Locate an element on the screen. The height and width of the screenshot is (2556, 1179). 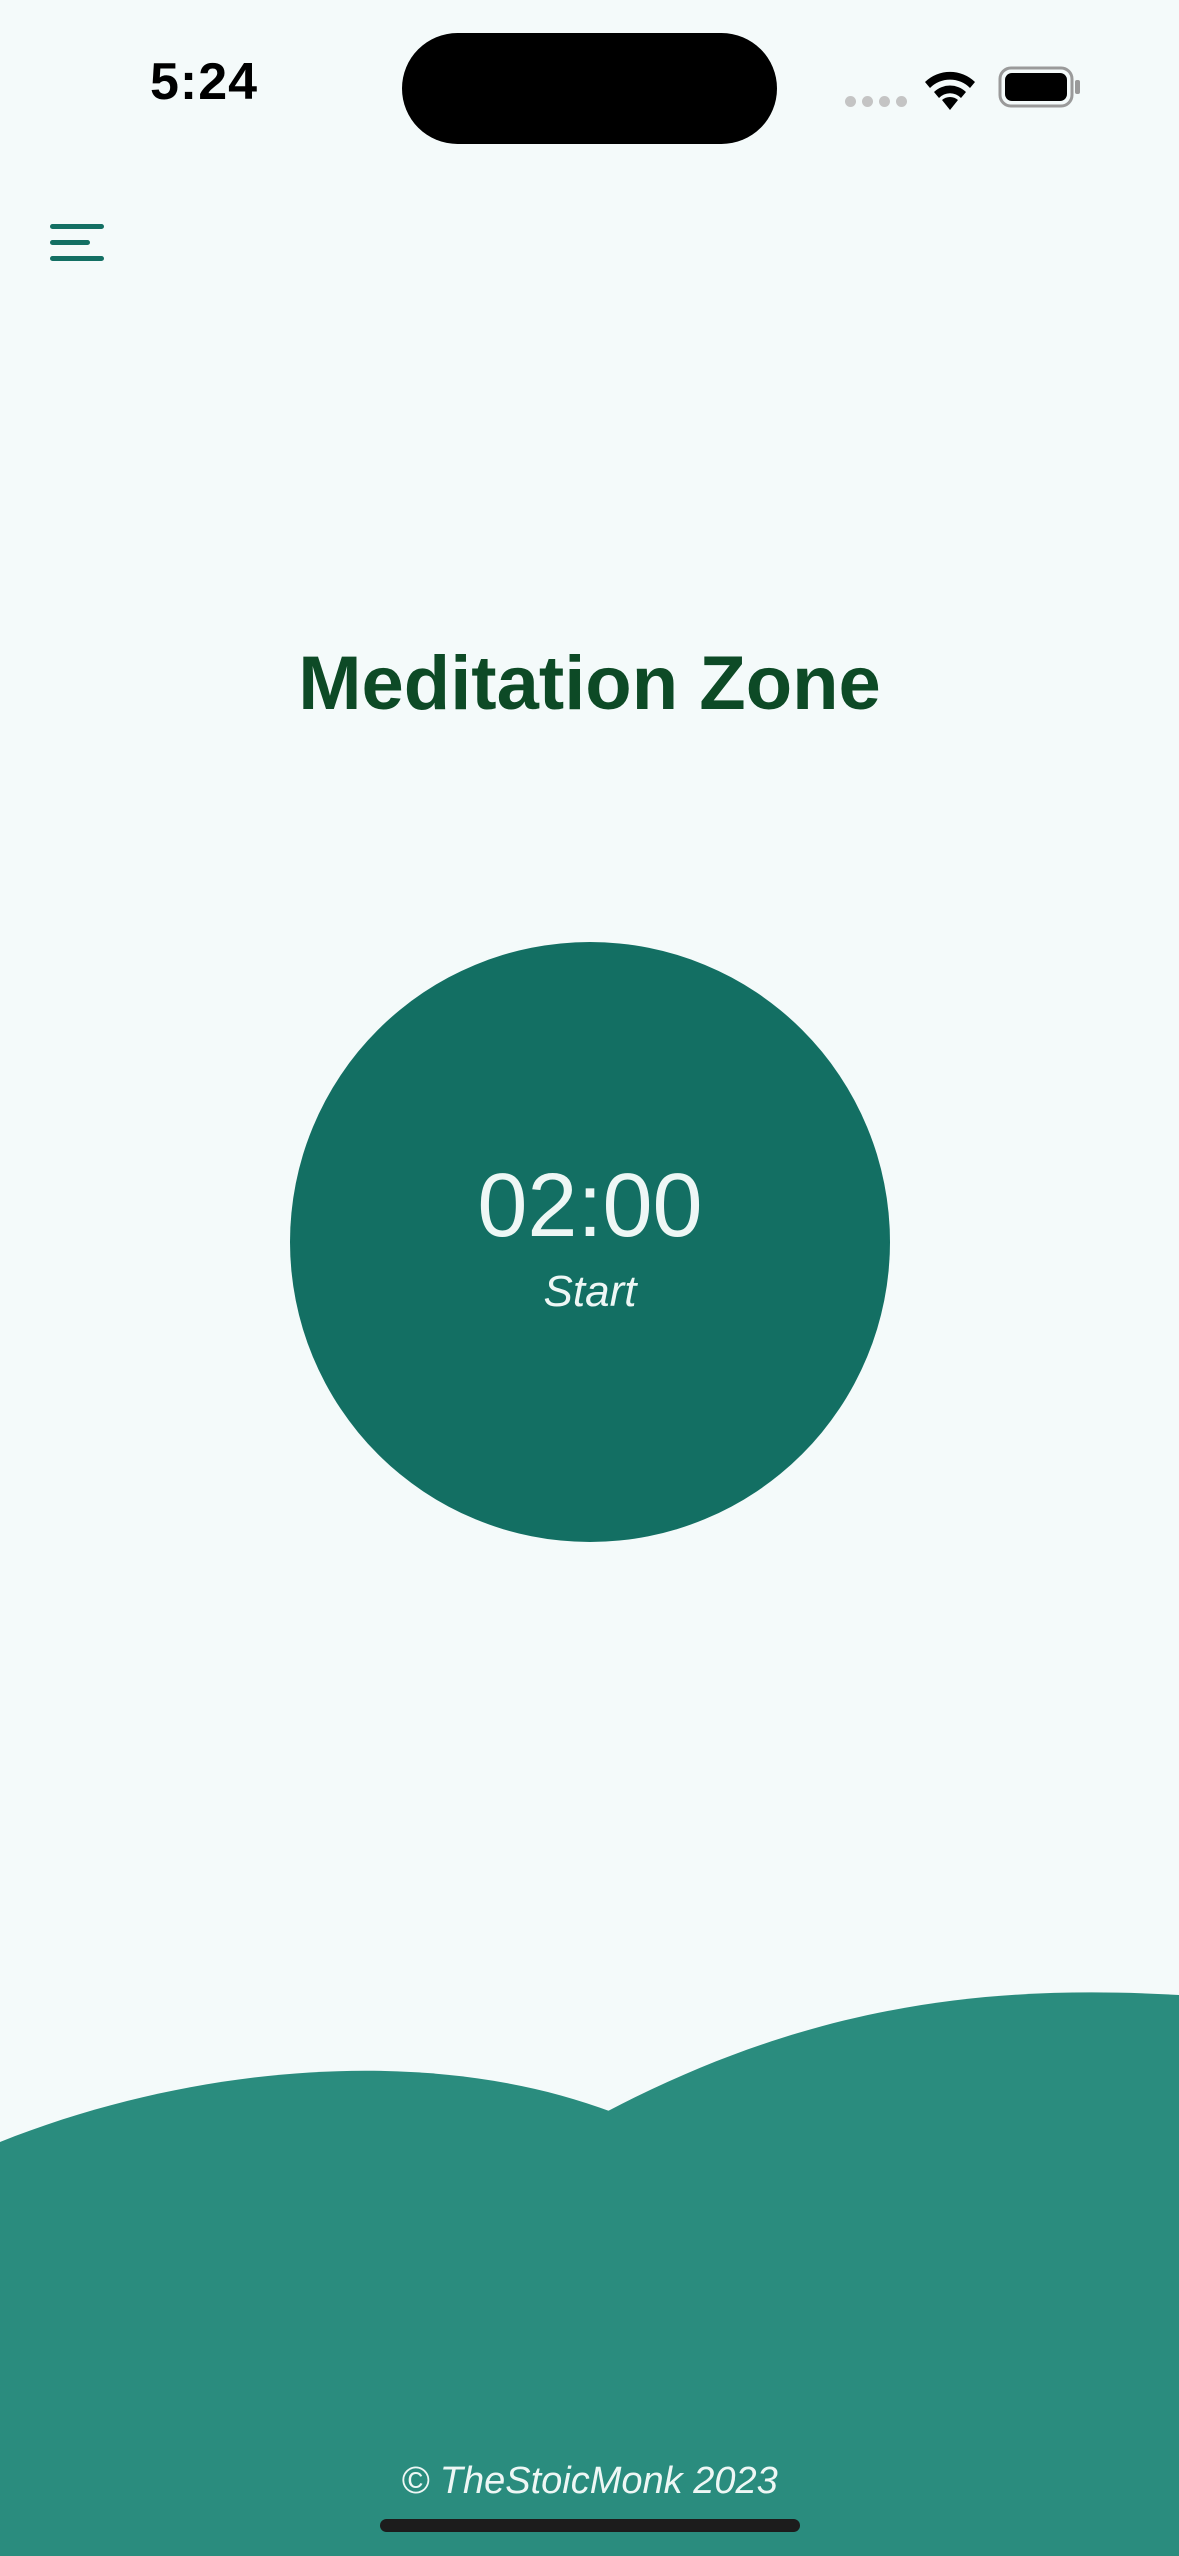
dynamic-island is located at coordinates (589, 88).